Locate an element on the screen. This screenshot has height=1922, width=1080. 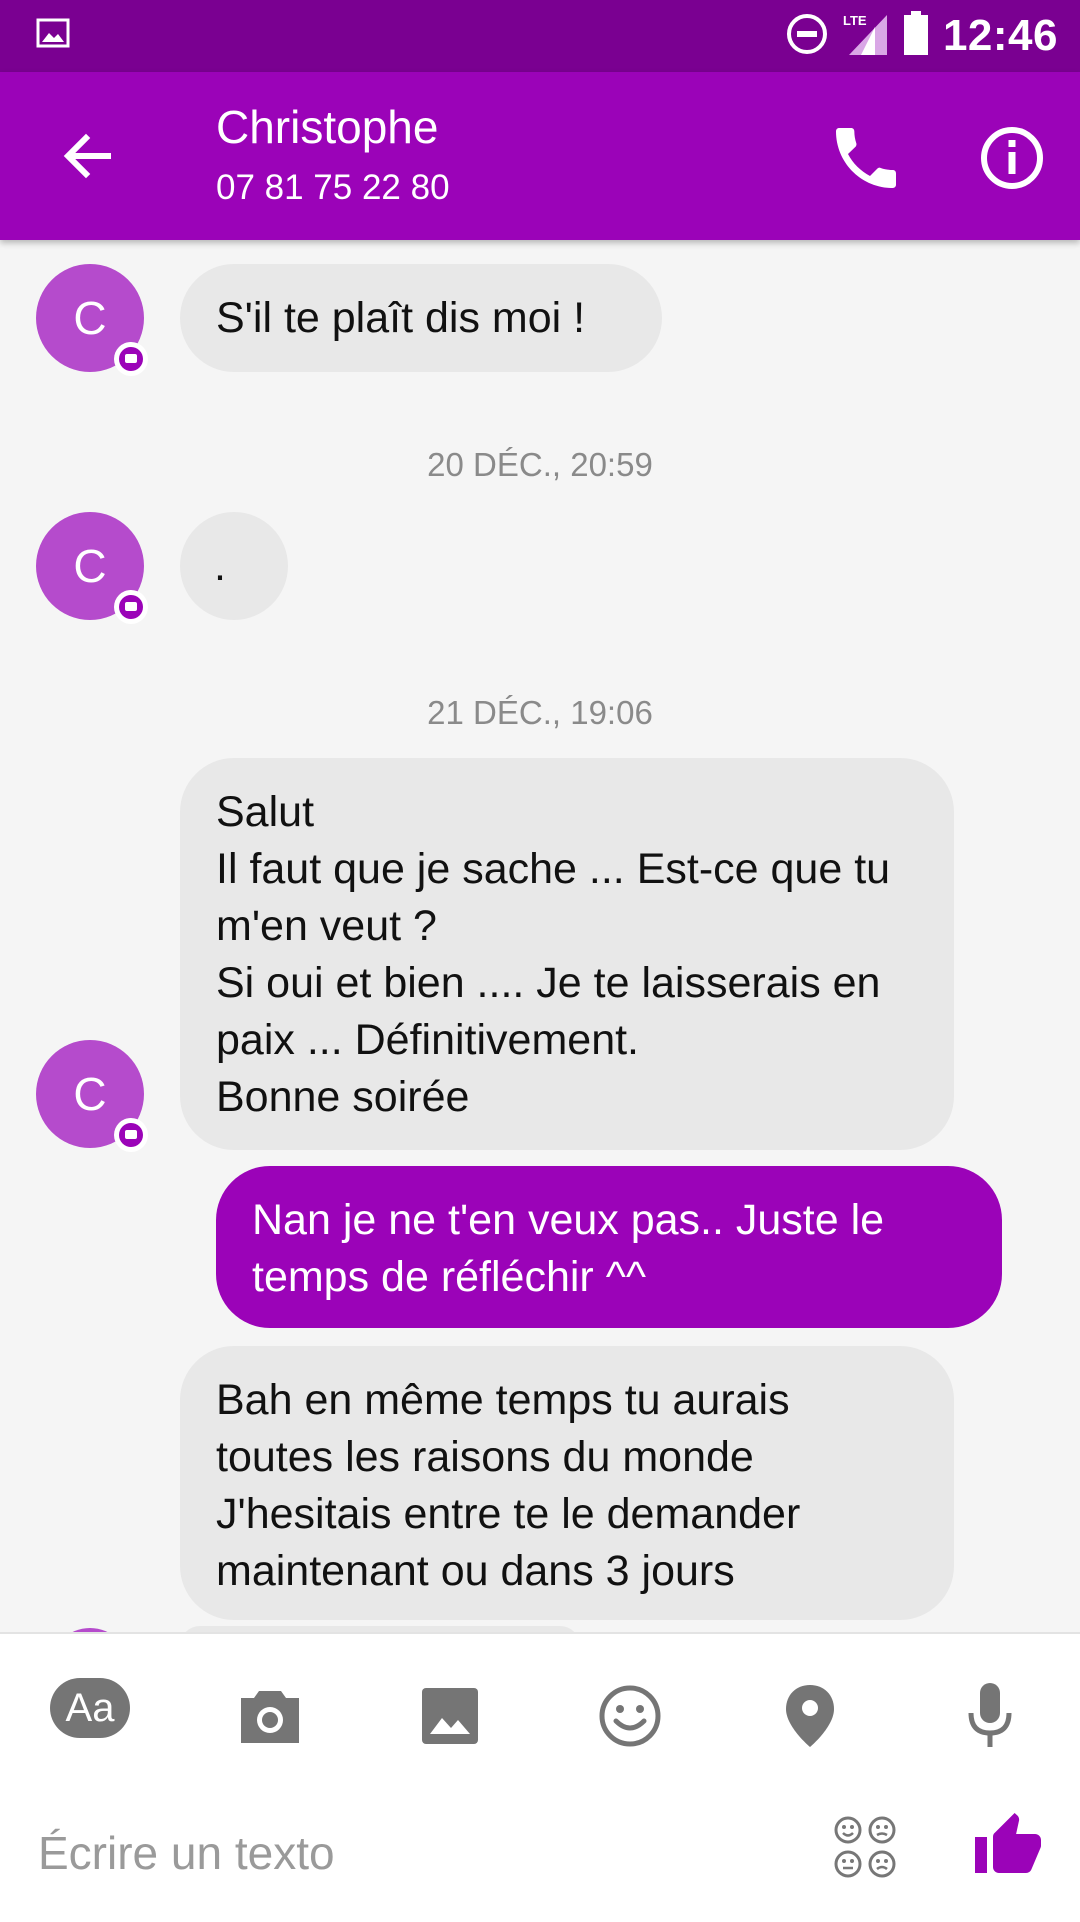
contact-phone: 07 81 75 22 80 is located at coordinates (333, 187).